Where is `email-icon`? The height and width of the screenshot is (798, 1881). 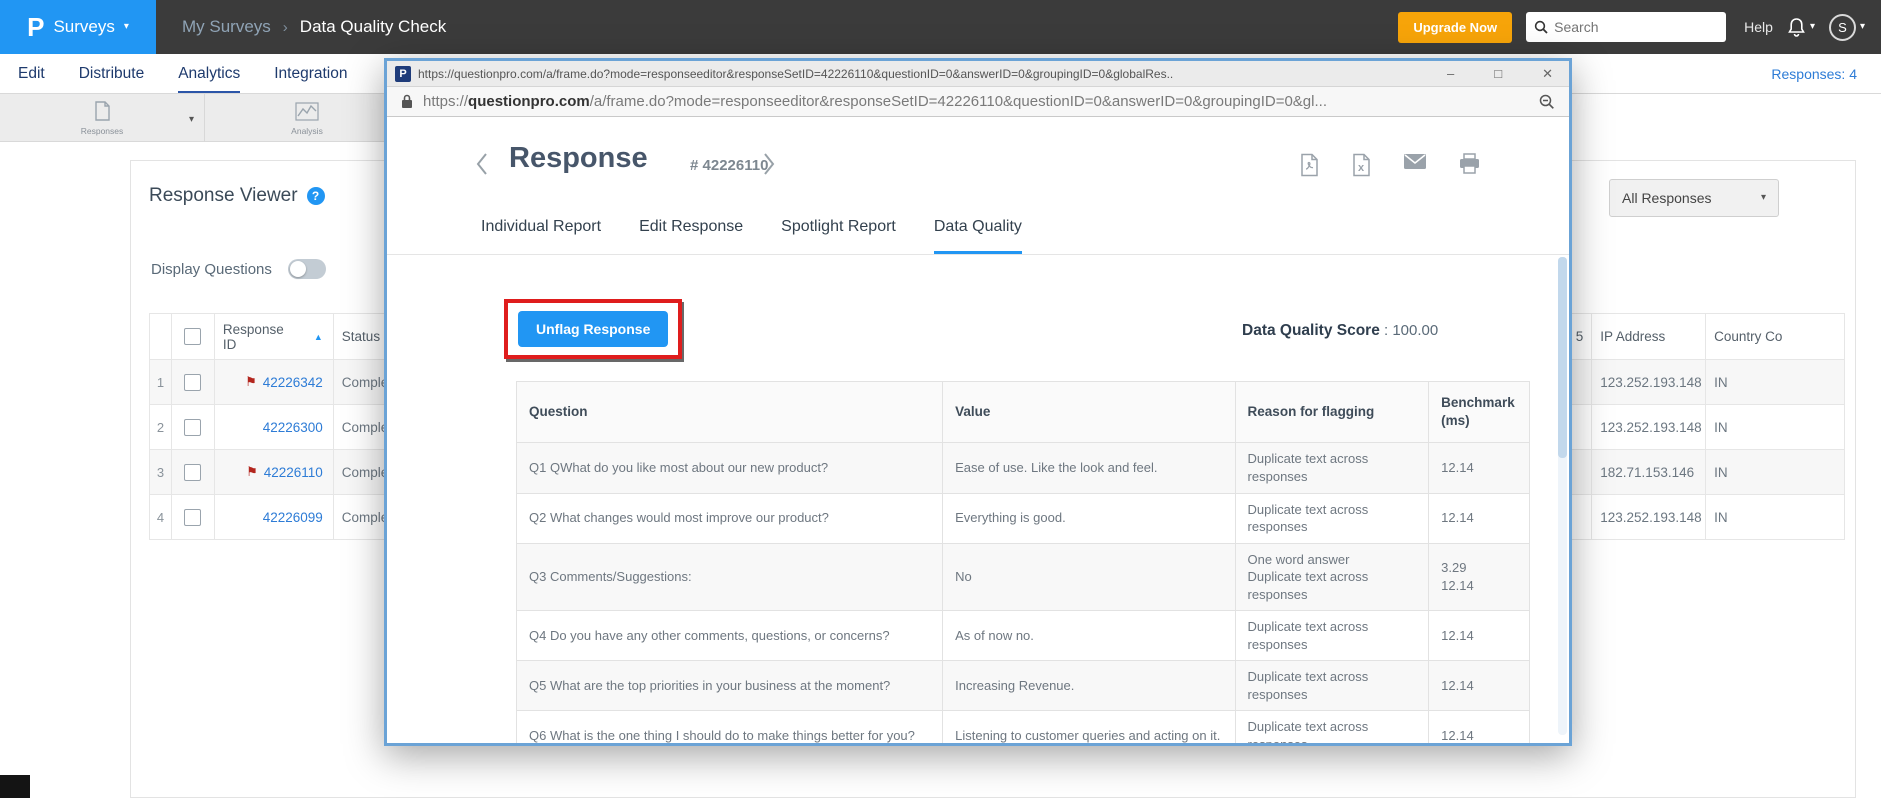
email-icon is located at coordinates (1415, 165).